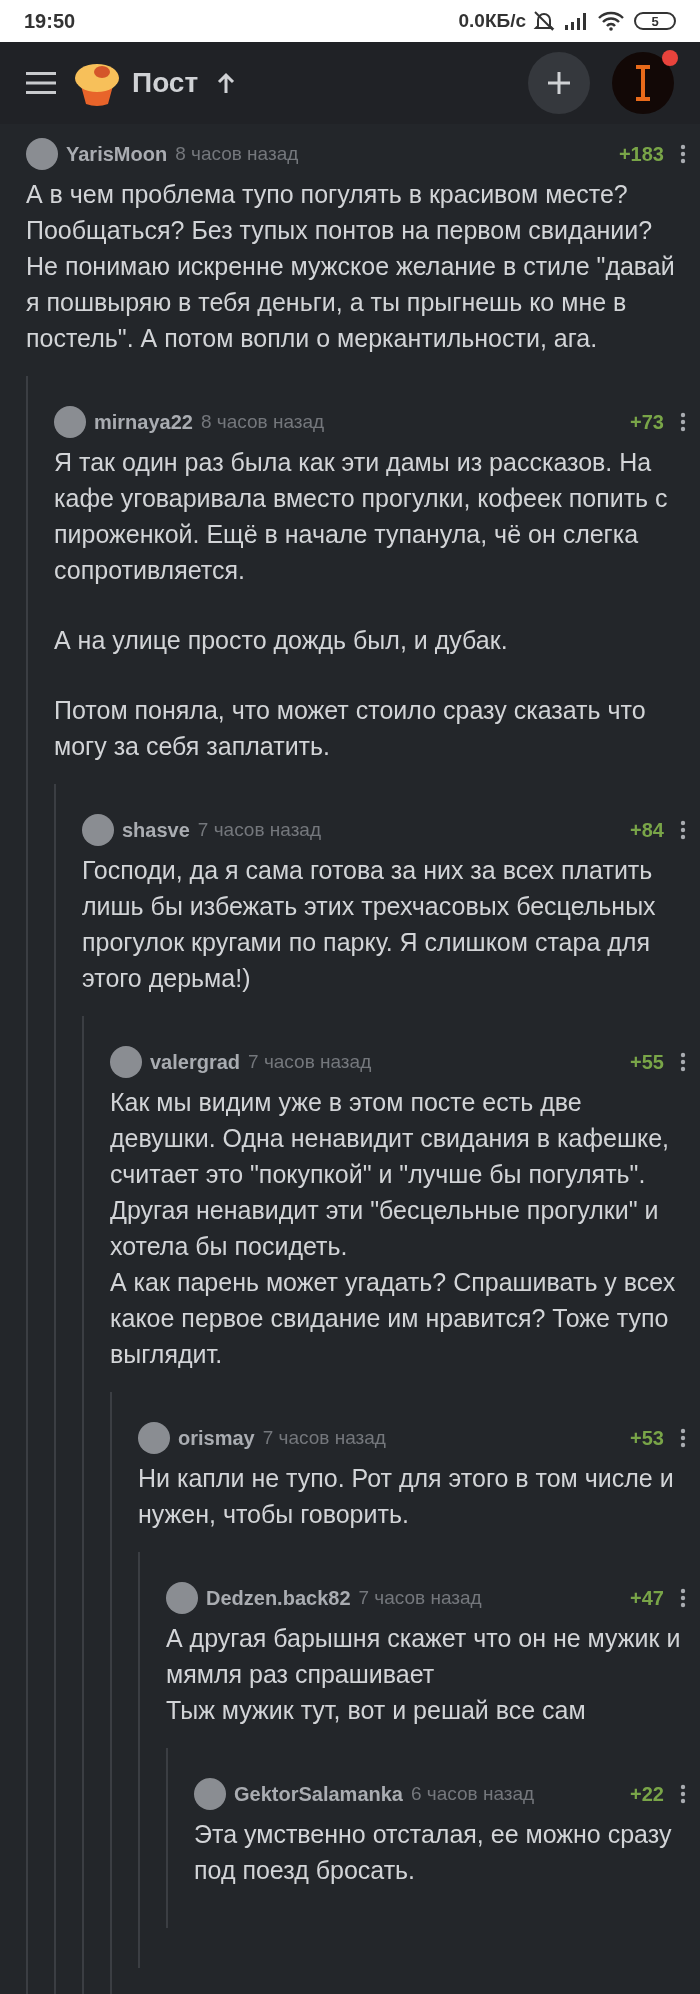 This screenshot has height=1994, width=700. Describe the element at coordinates (226, 83) in the screenshot. I see `arrow-up-icon` at that location.